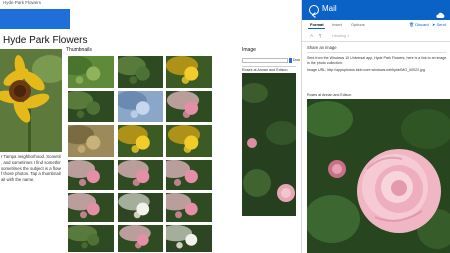  Describe the element at coordinates (189, 106) in the screenshot. I see `thumbnail-pink-rose` at that location.